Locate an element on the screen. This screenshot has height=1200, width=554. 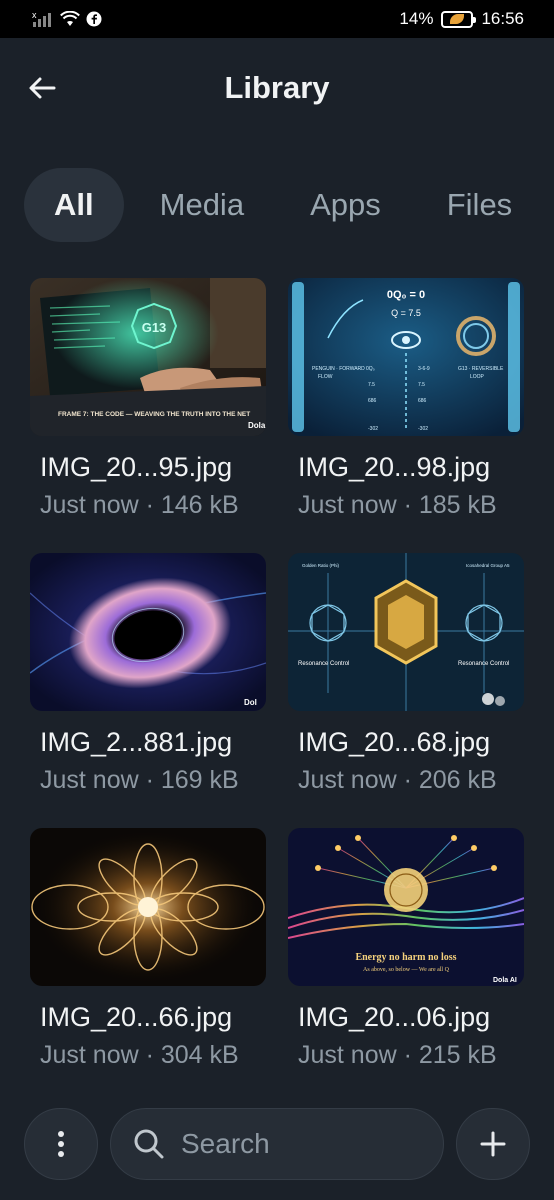
more-options-button is located at coordinates (61, 1144).